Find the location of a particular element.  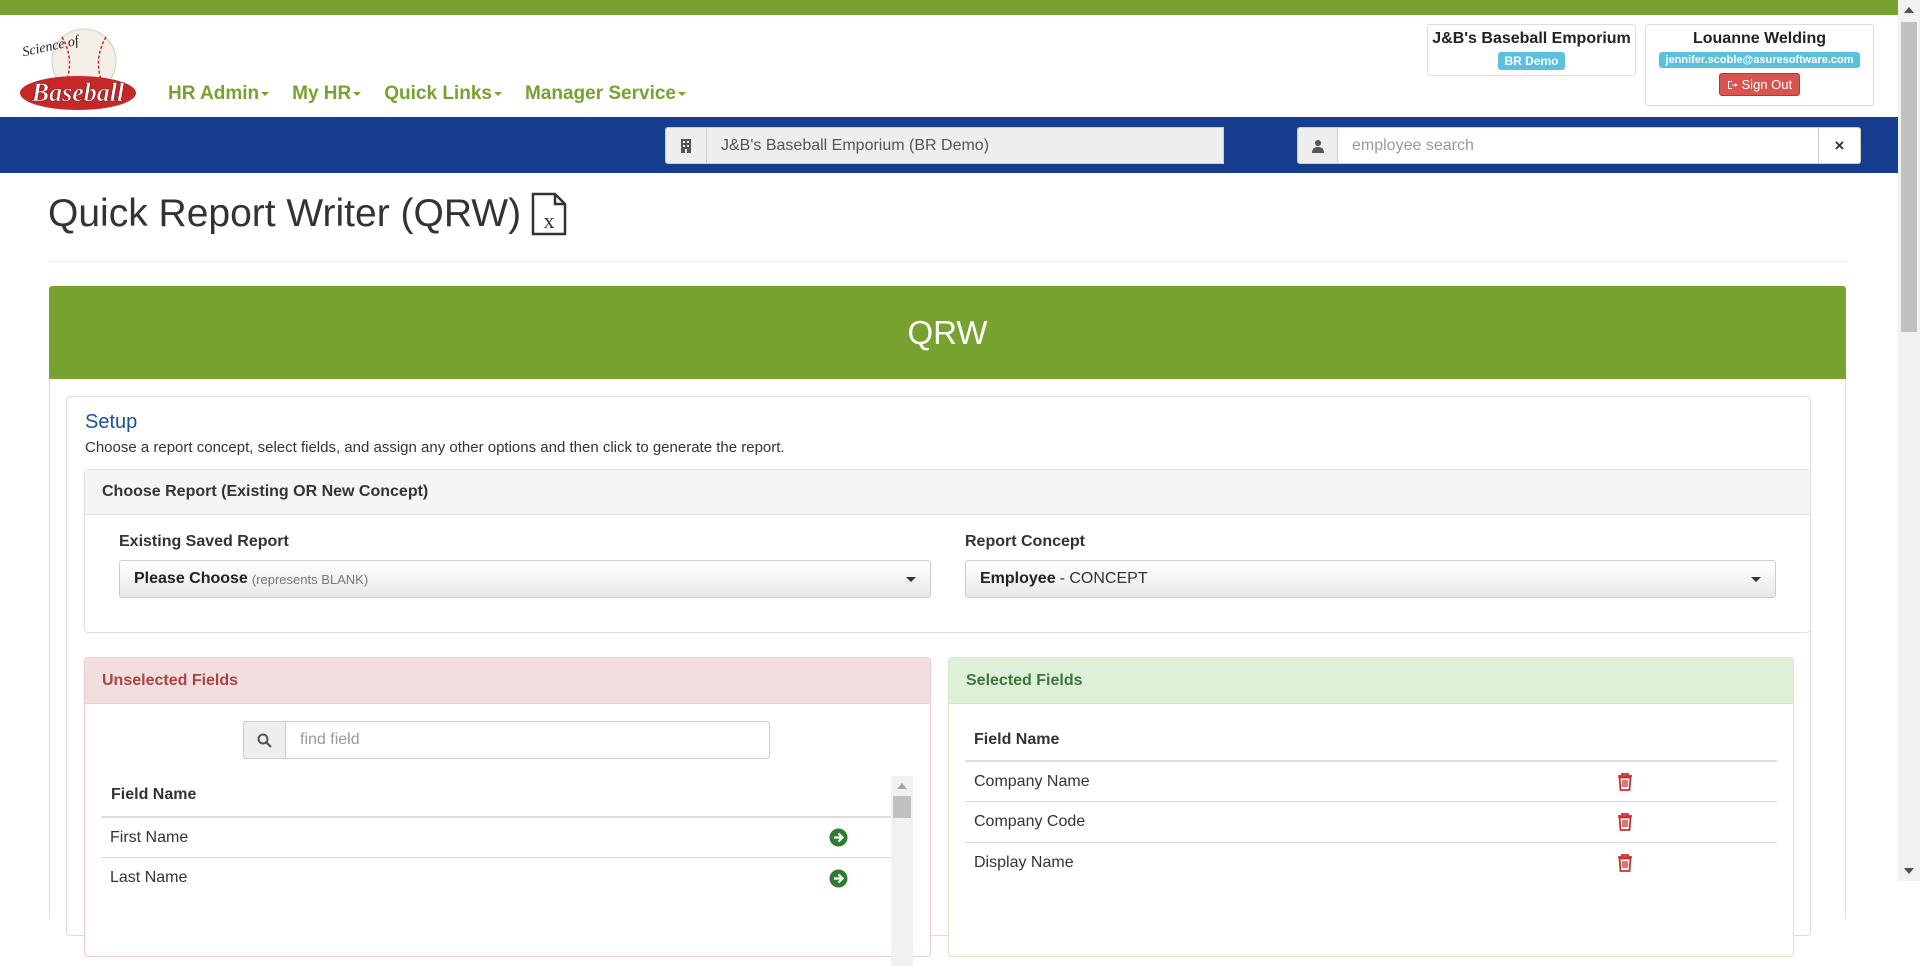

nav-quick-links-label: Quick Links is located at coordinates (438, 93).